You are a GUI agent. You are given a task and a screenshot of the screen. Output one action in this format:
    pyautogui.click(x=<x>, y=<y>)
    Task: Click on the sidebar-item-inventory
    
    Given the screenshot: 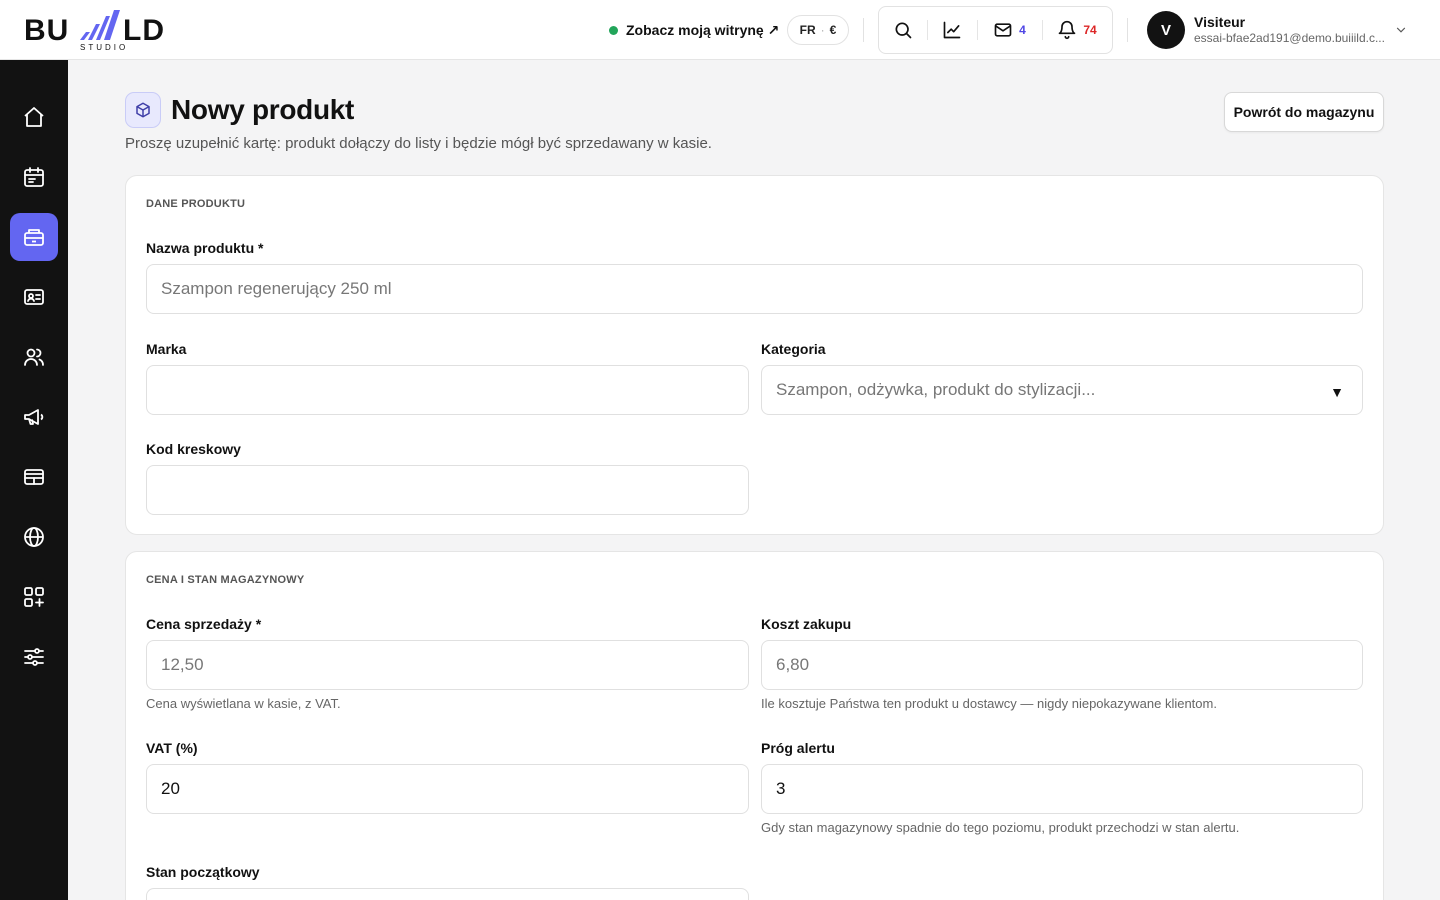 What is the action you would take?
    pyautogui.click(x=34, y=237)
    